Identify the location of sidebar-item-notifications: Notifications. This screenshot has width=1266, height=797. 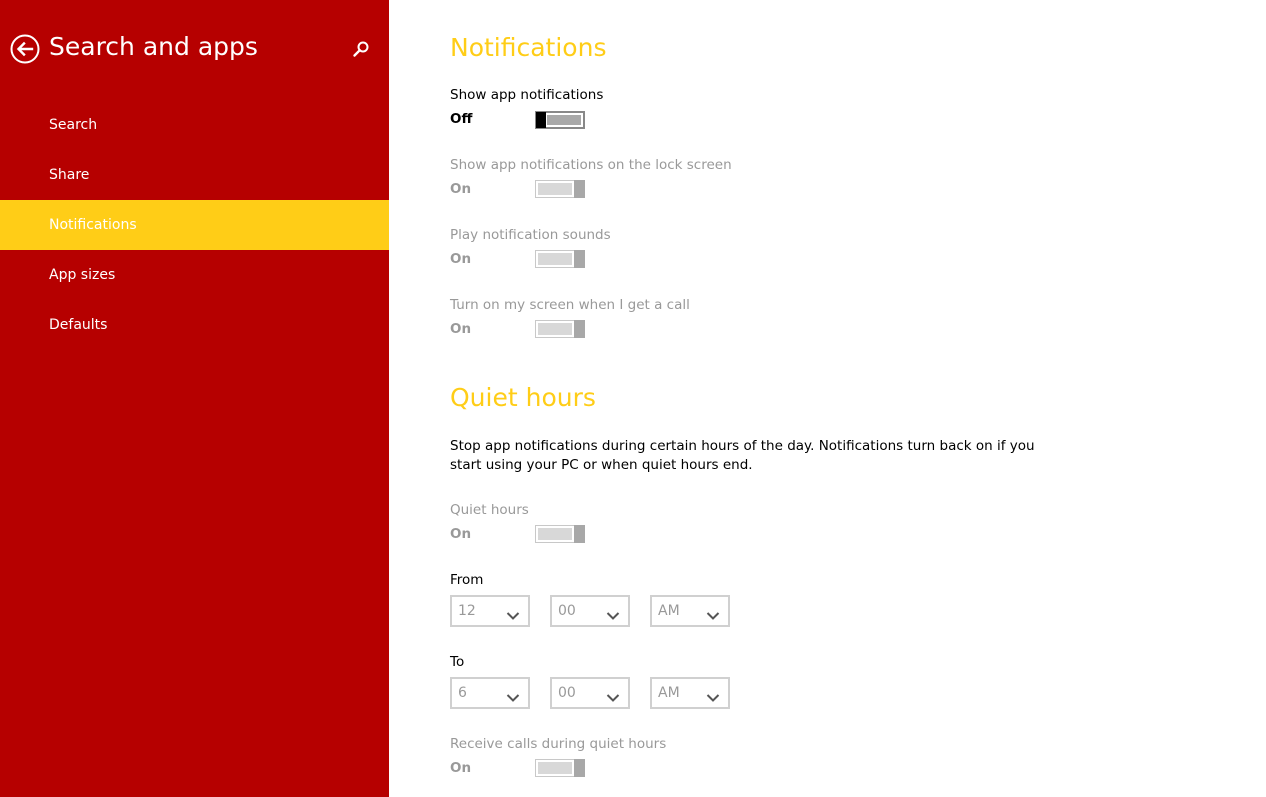
(194, 225).